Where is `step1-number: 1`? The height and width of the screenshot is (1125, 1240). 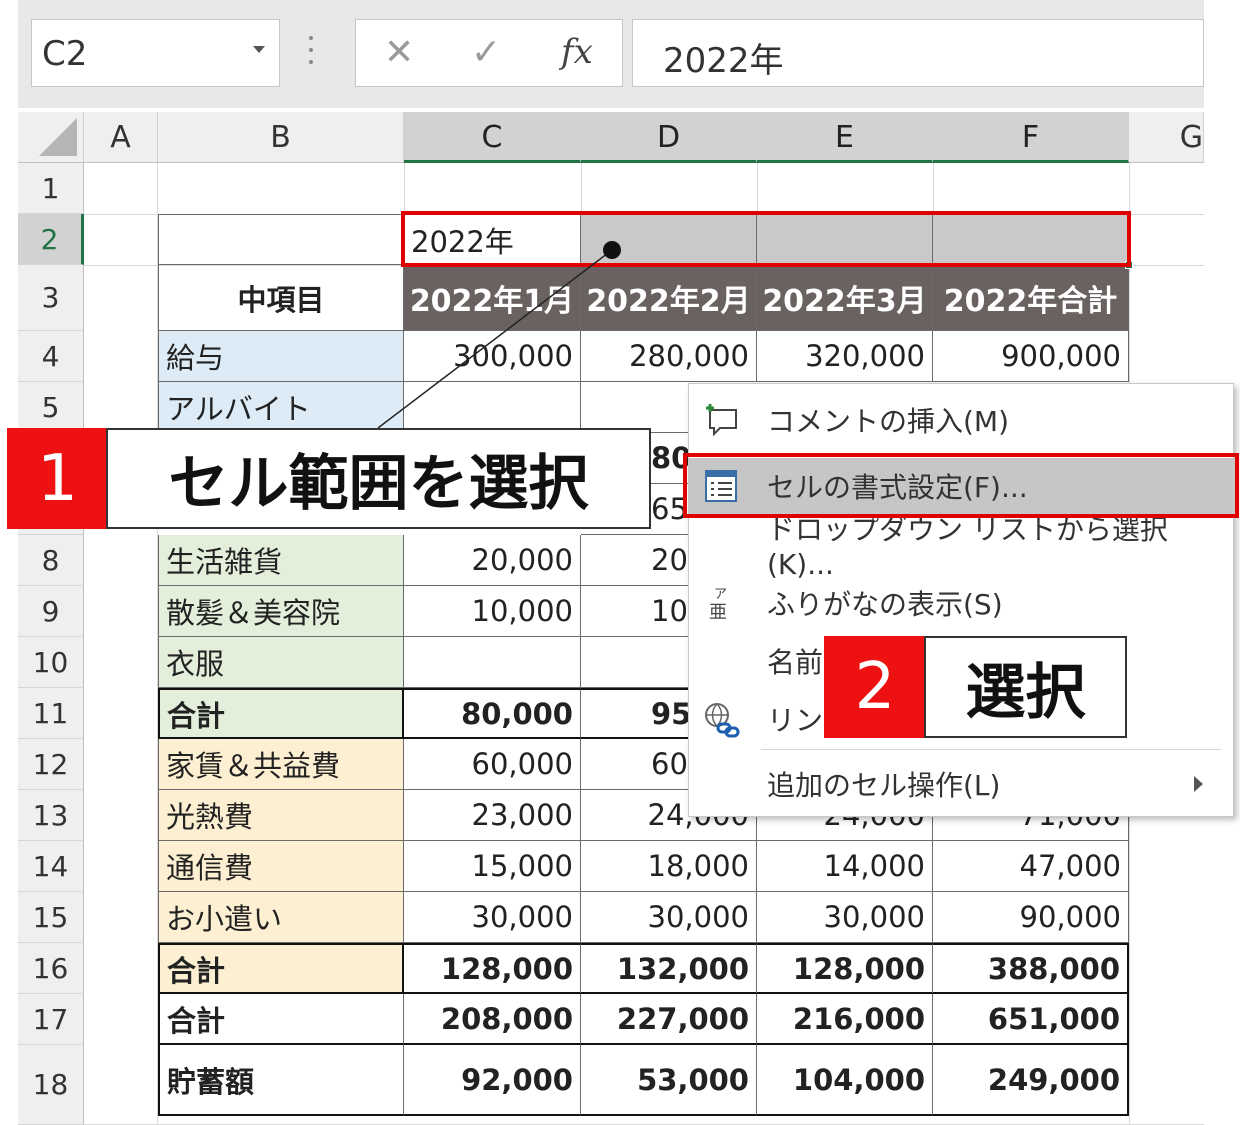
step1-number: 1 is located at coordinates (57, 478).